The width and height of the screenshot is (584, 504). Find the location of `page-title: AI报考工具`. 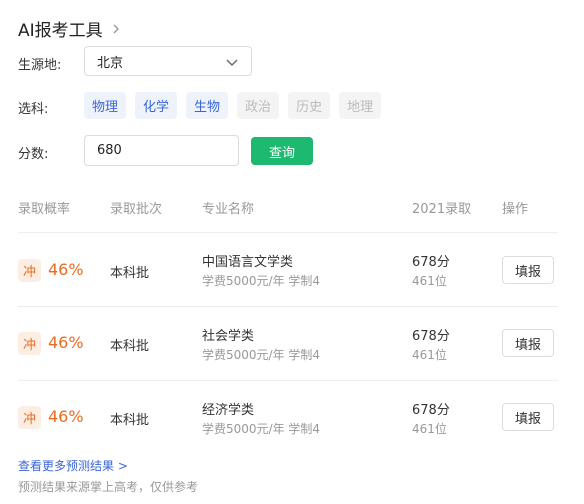

page-title: AI报考工具 is located at coordinates (60, 31).